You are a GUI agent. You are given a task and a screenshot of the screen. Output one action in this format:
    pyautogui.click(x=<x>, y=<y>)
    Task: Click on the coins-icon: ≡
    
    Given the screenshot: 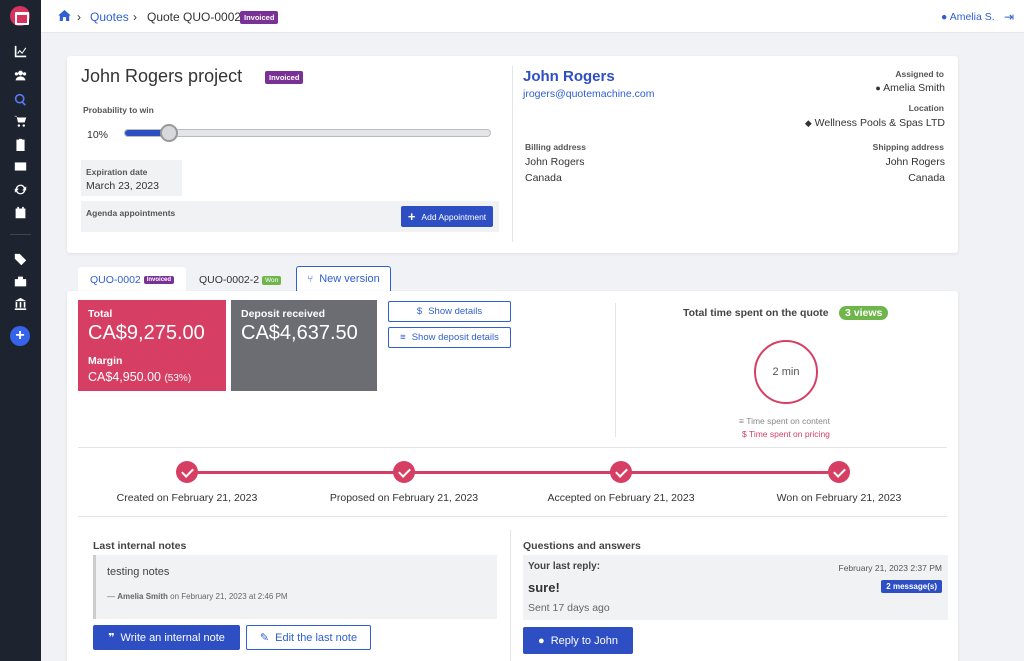 What is the action you would take?
    pyautogui.click(x=403, y=337)
    